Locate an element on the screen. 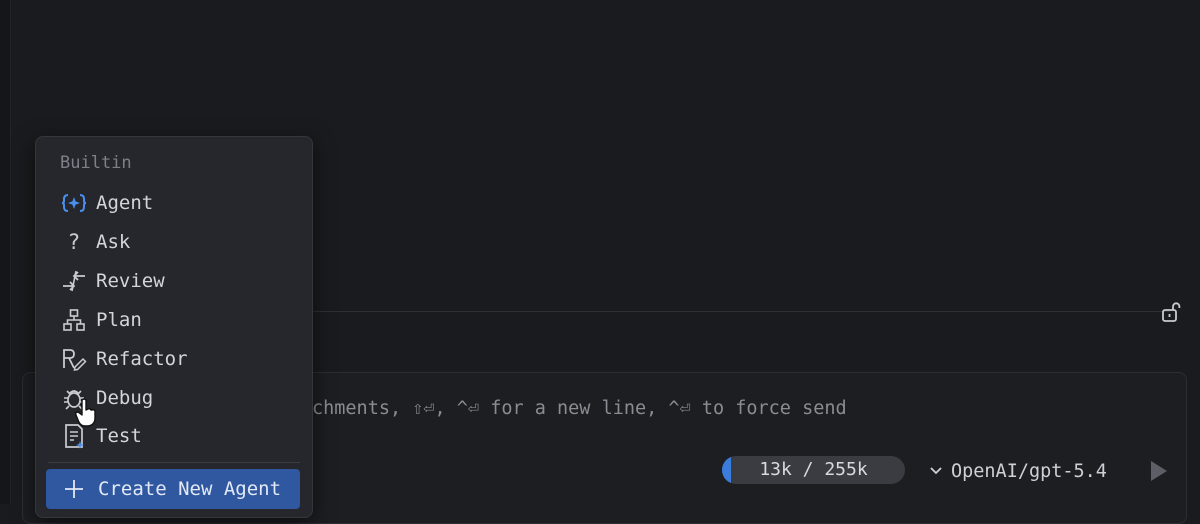 The image size is (1200, 524). question-icon: ? is located at coordinates (74, 242).